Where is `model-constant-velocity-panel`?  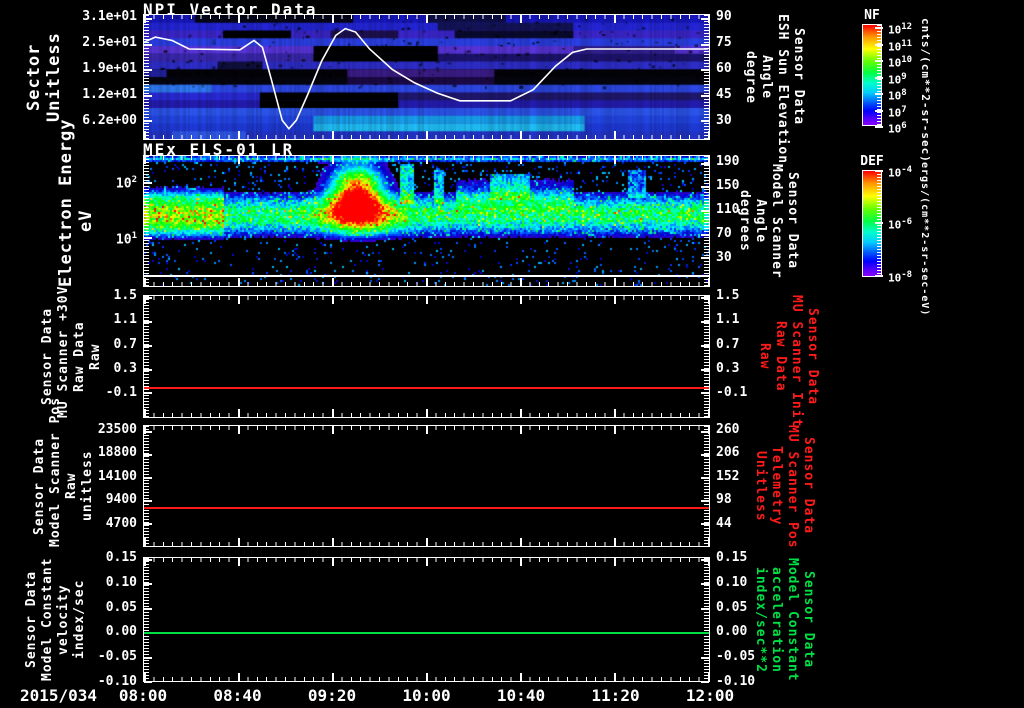
model-constant-velocity-panel is located at coordinates (426, 620).